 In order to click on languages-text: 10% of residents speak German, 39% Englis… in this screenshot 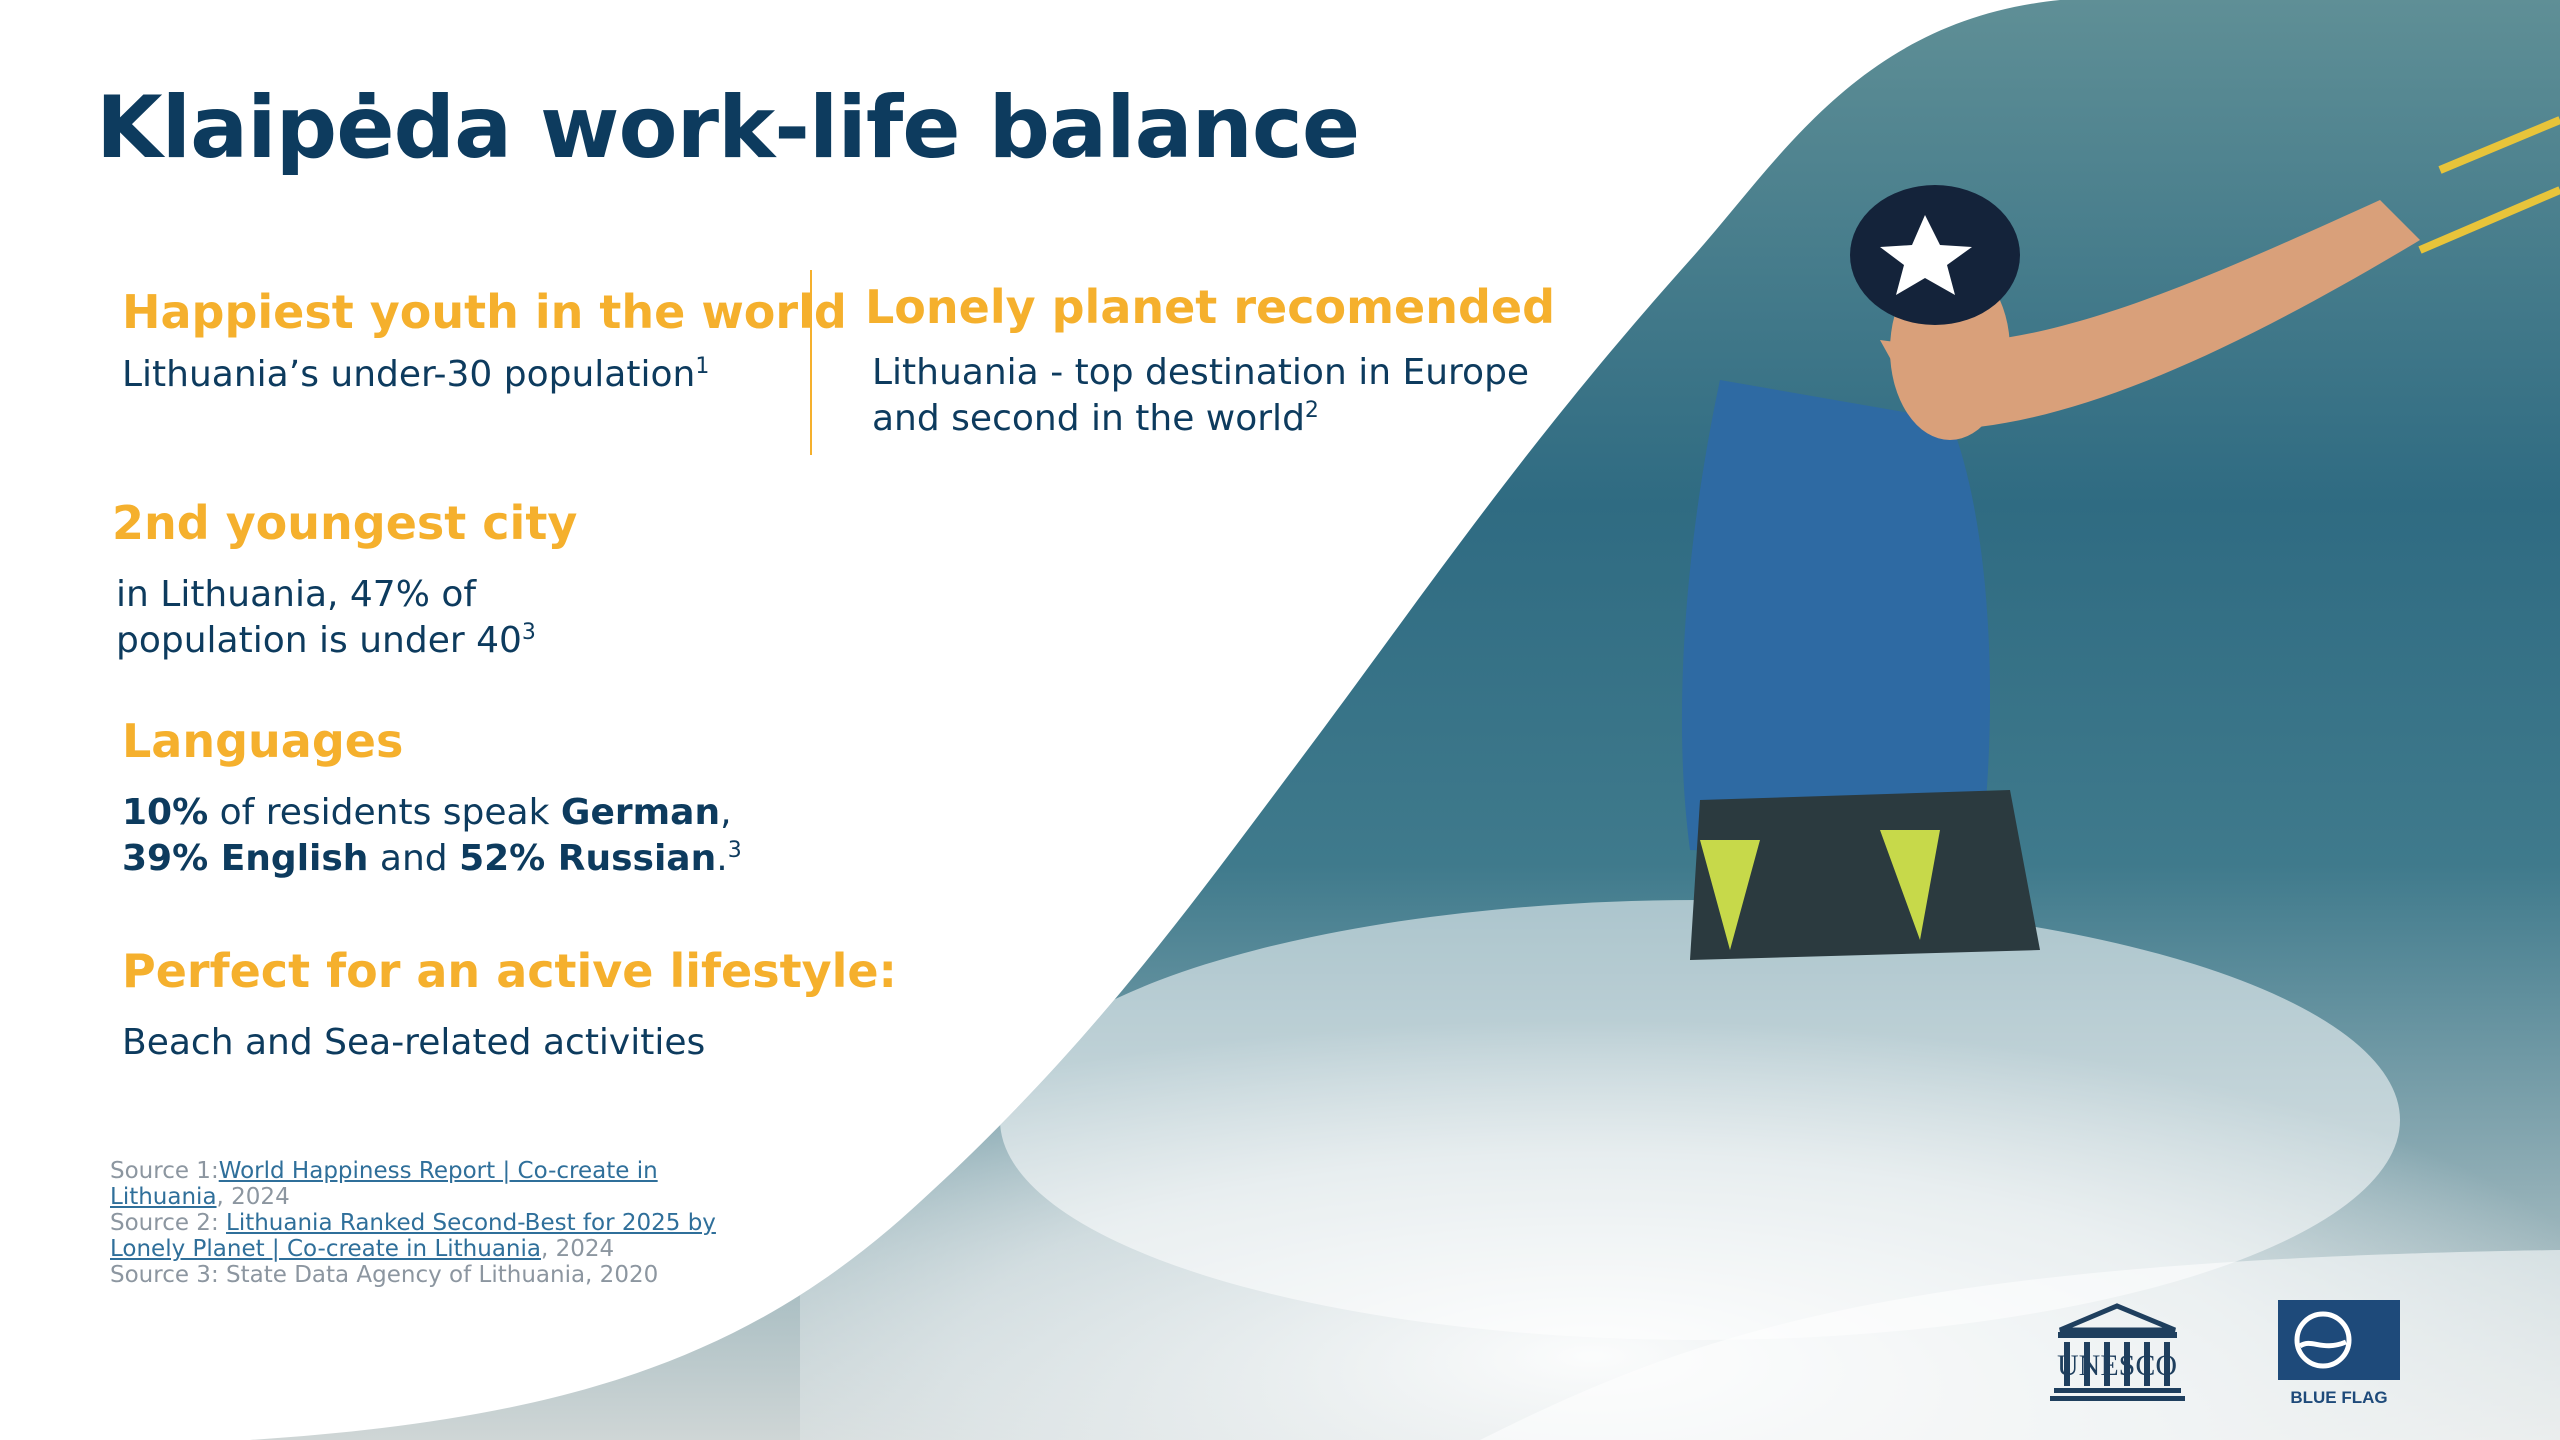, I will do `click(432, 835)`.